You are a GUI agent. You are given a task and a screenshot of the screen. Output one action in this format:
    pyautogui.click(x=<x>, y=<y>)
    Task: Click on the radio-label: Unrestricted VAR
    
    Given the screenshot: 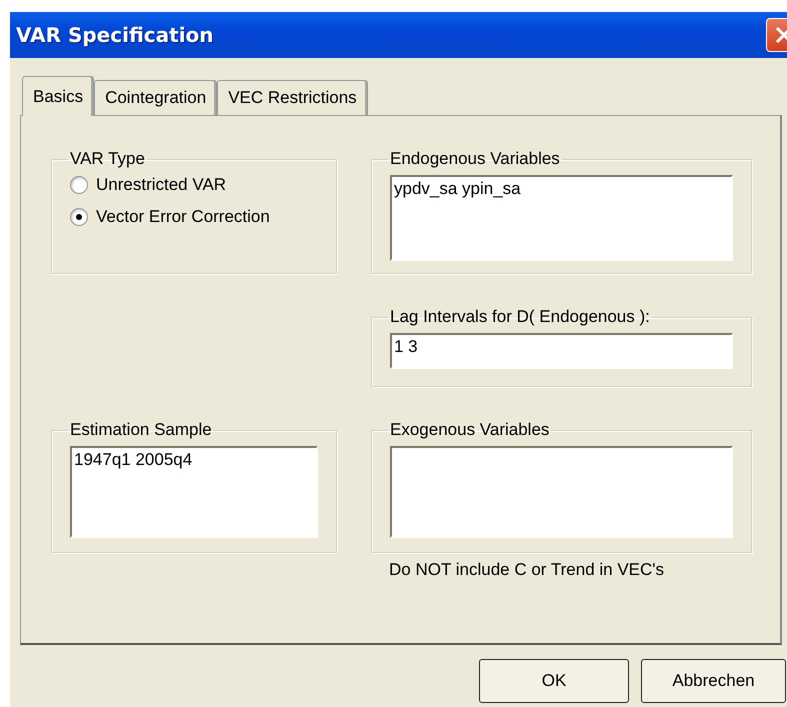 What is the action you would take?
    pyautogui.click(x=161, y=185)
    